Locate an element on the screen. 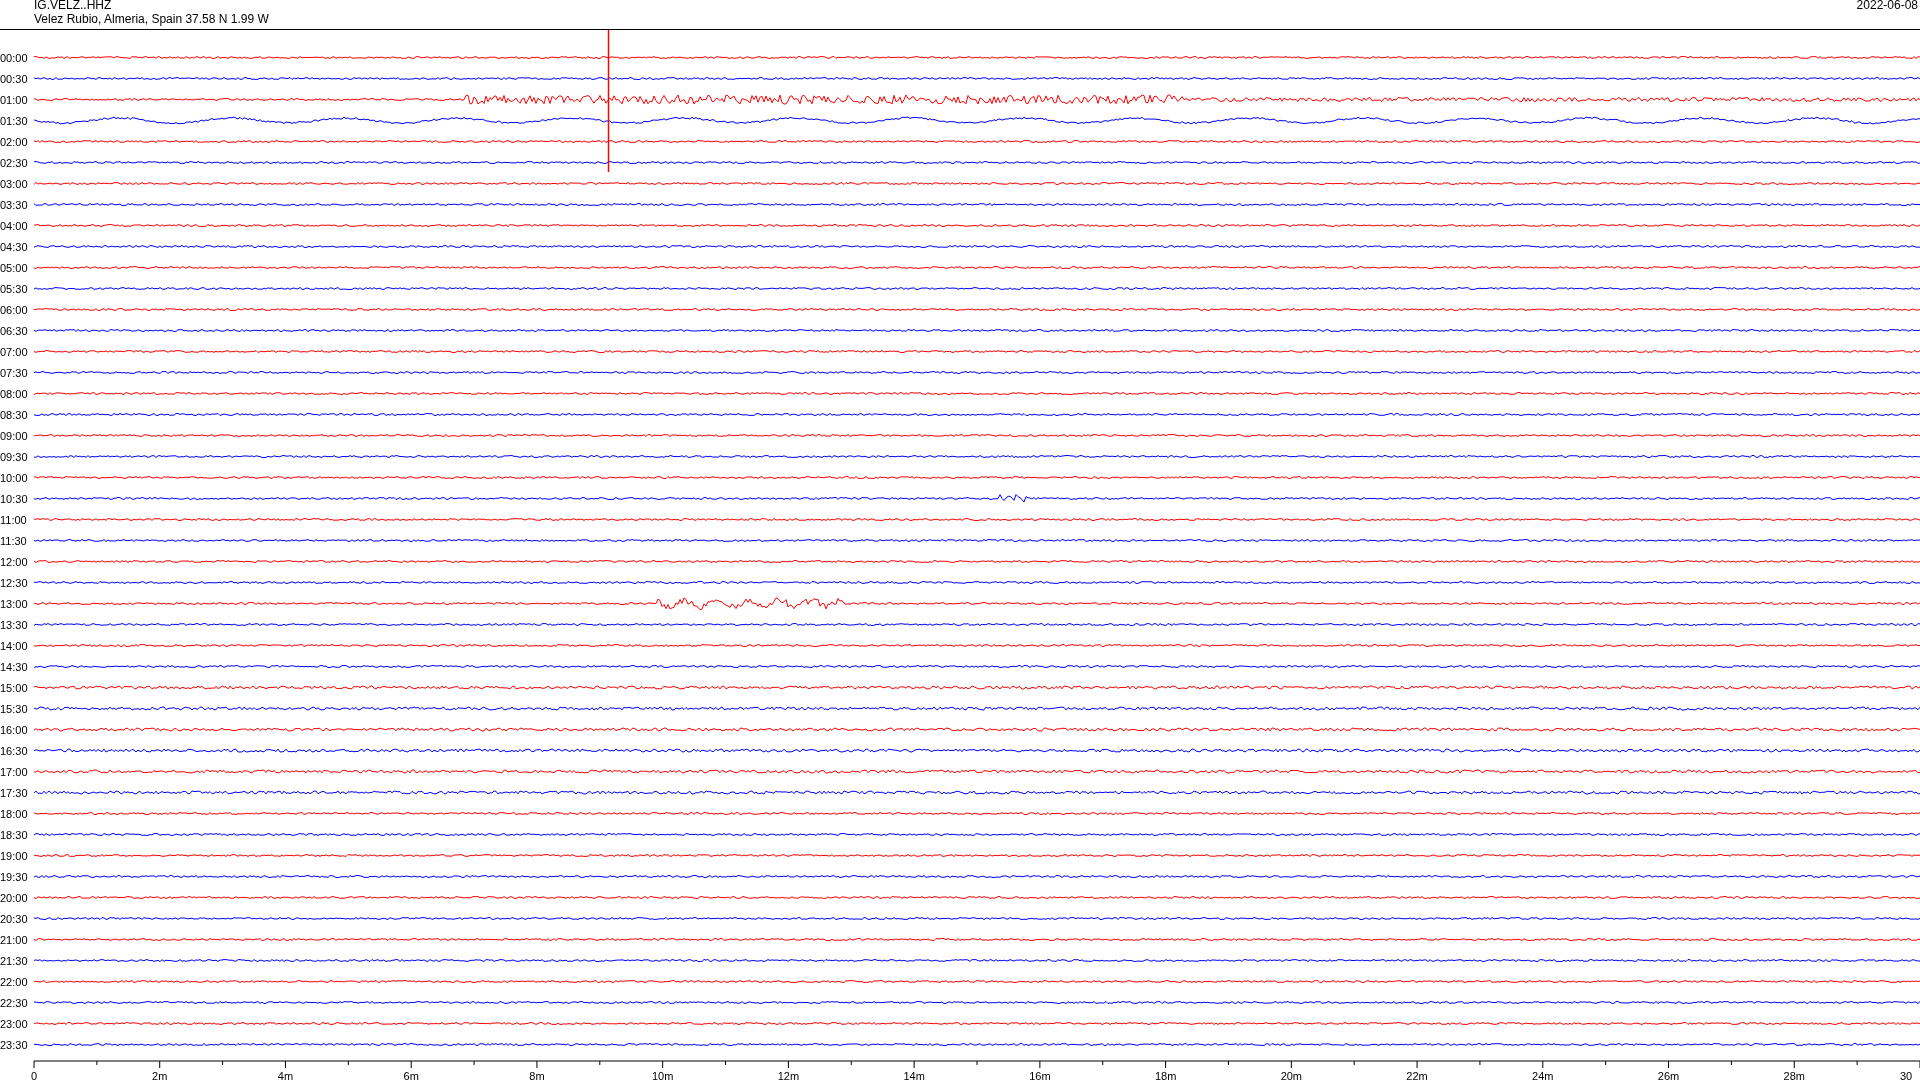 This screenshot has width=1920, height=1080. time-label: 05:00 is located at coordinates (14, 267).